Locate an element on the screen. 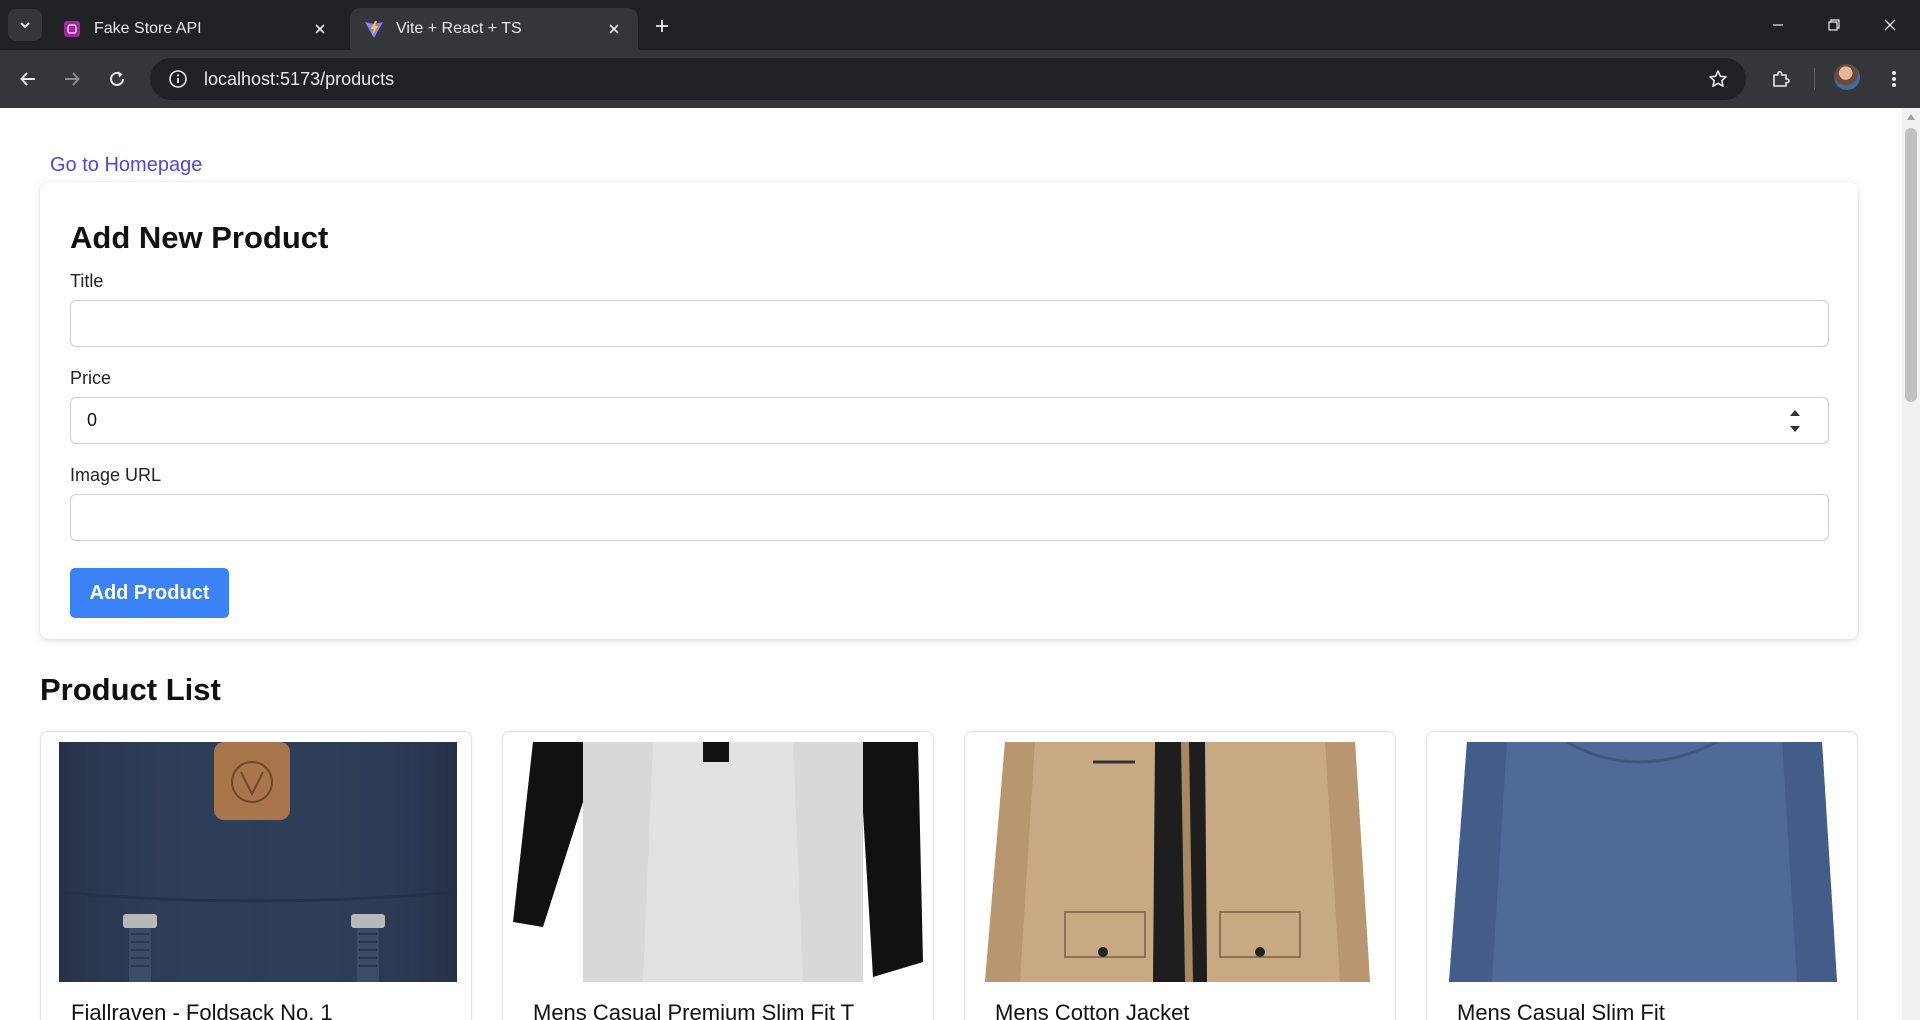  tab-vite-react-ts: Vite + React + TS is located at coordinates (494, 29).